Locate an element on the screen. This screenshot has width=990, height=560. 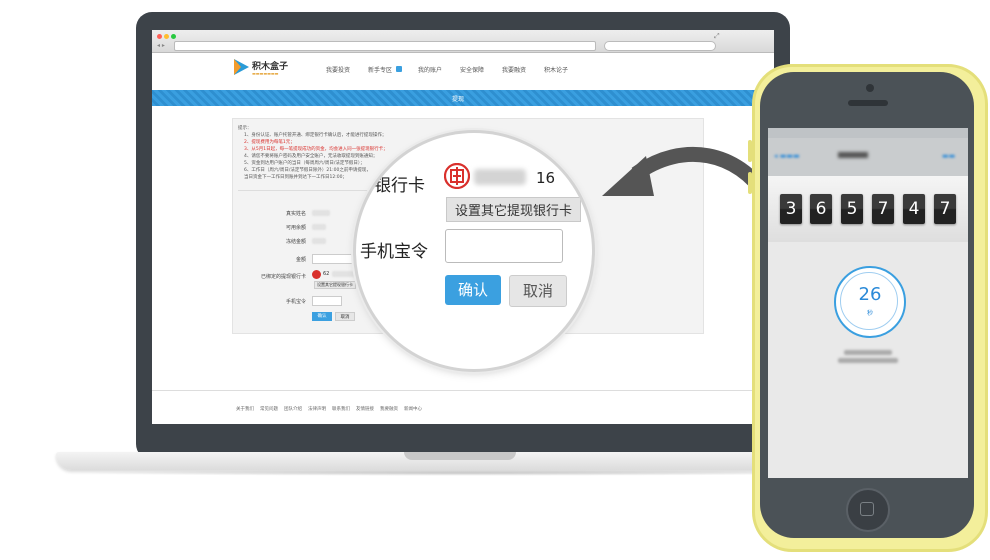
site-logo: 积木盒子 ▬▬▬▬▬▬▬ is located at coordinates (260, 69).